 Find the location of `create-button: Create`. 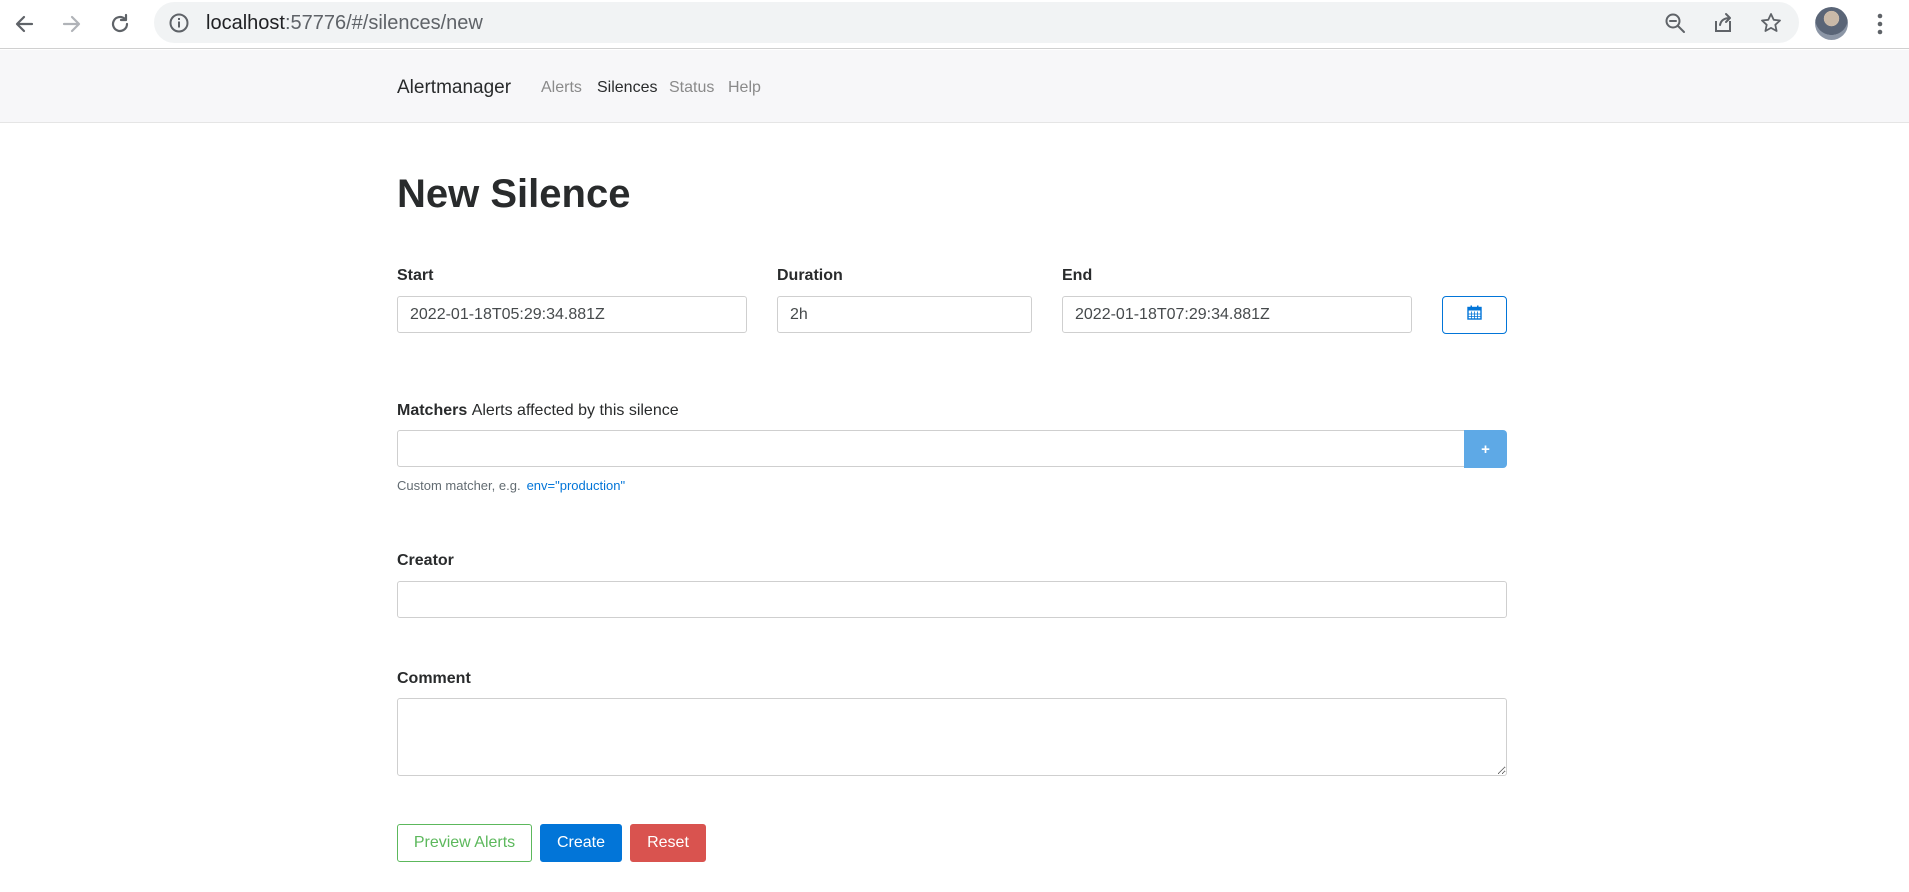

create-button: Create is located at coordinates (581, 843).